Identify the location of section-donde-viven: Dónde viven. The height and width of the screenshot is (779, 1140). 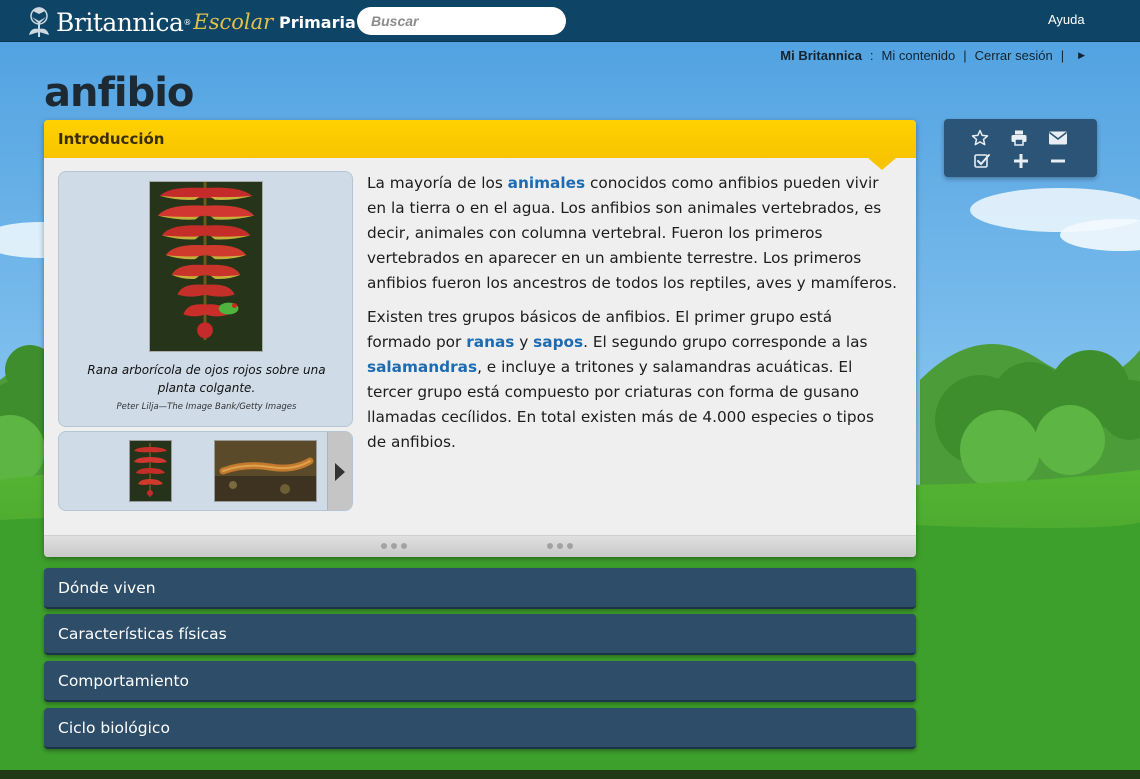
(480, 588).